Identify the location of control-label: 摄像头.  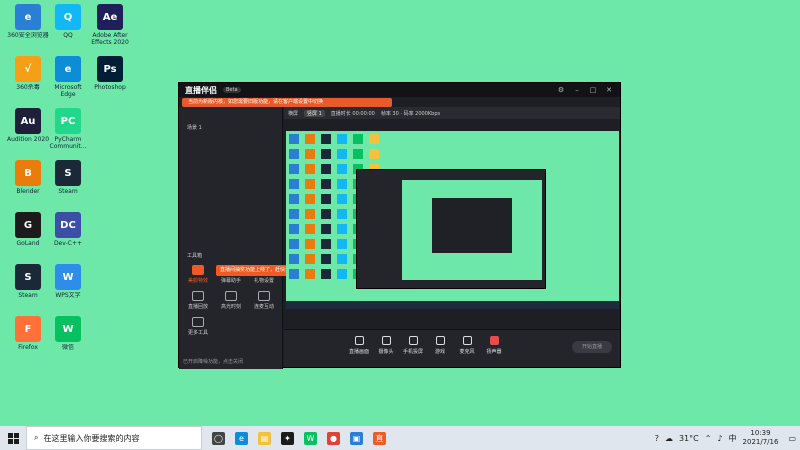
(386, 352).